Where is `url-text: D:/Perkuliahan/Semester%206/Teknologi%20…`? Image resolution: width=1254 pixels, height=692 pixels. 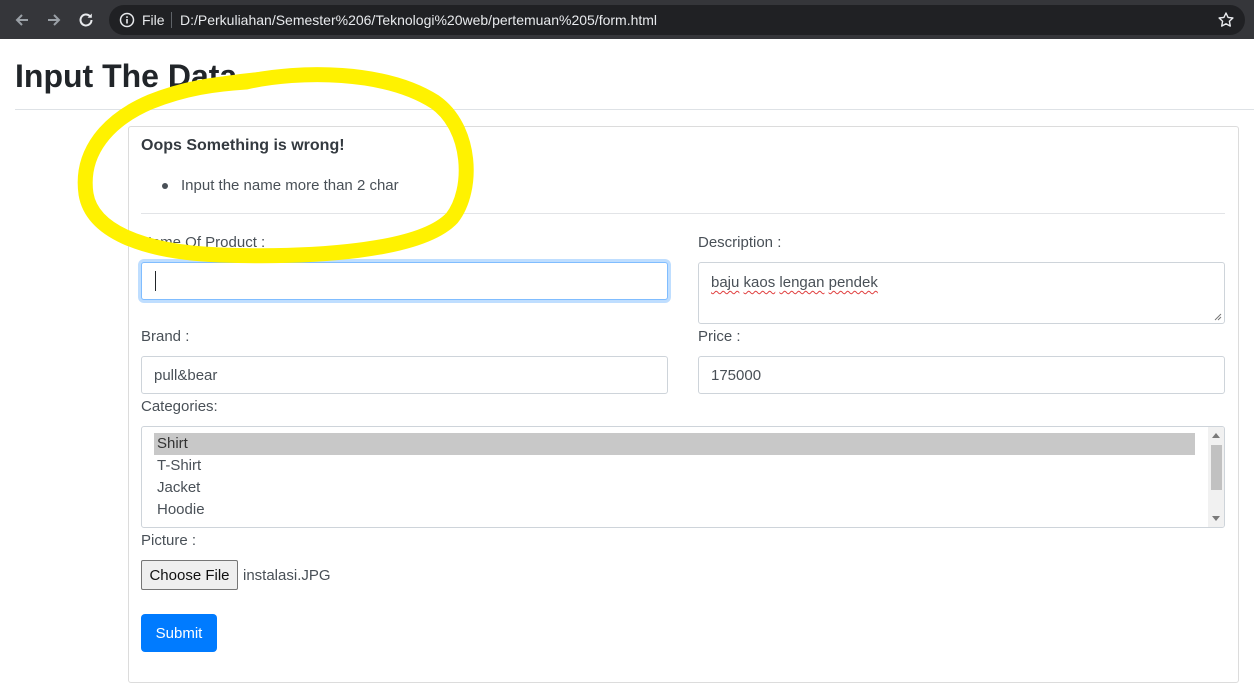
url-text: D:/Perkuliahan/Semester%206/Teknologi%20… is located at coordinates (418, 20).